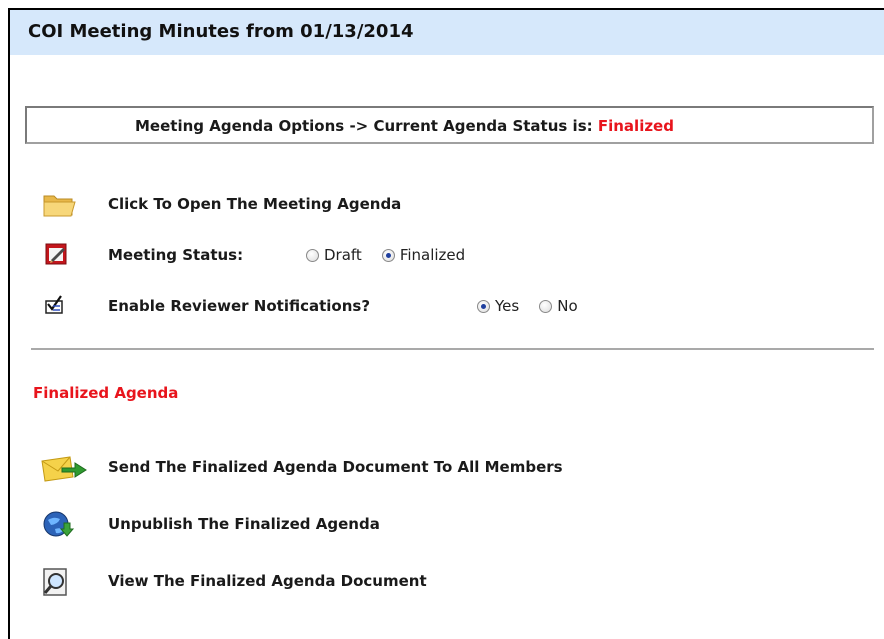 The height and width of the screenshot is (639, 884). Describe the element at coordinates (546, 306) in the screenshot. I see `notifications-no-radio` at that location.